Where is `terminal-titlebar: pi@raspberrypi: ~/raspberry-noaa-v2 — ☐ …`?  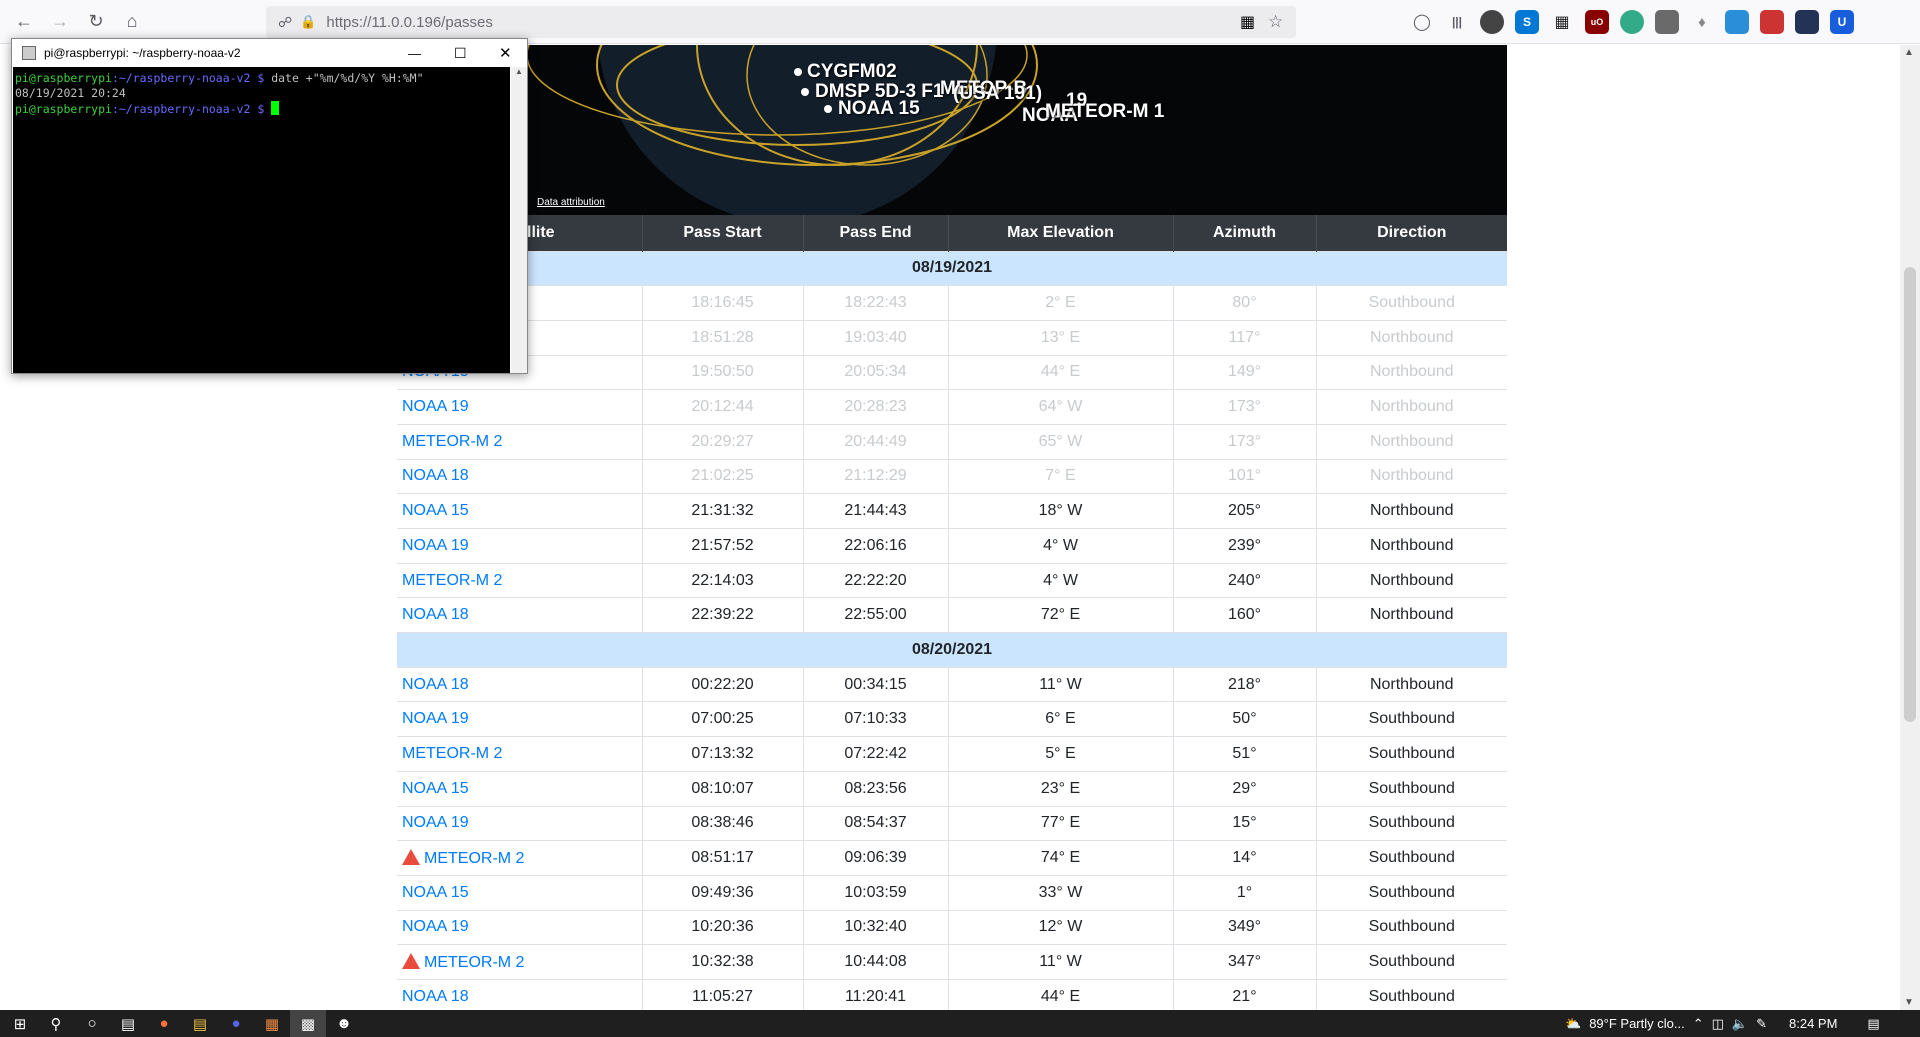
terminal-titlebar: pi@raspberrypi: ~/raspberry-noaa-v2 — ☐ … is located at coordinates (269, 53).